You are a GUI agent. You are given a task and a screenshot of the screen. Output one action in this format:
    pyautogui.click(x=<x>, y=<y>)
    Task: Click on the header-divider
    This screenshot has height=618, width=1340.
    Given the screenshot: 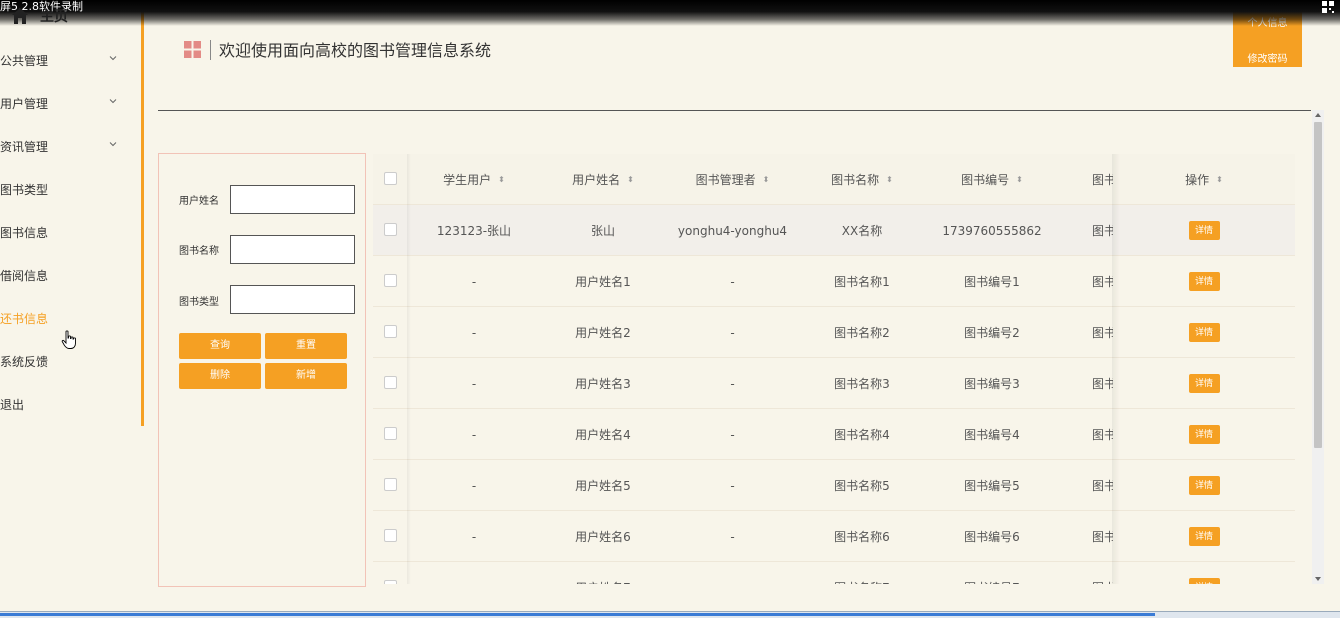 What is the action you would take?
    pyautogui.click(x=734, y=110)
    